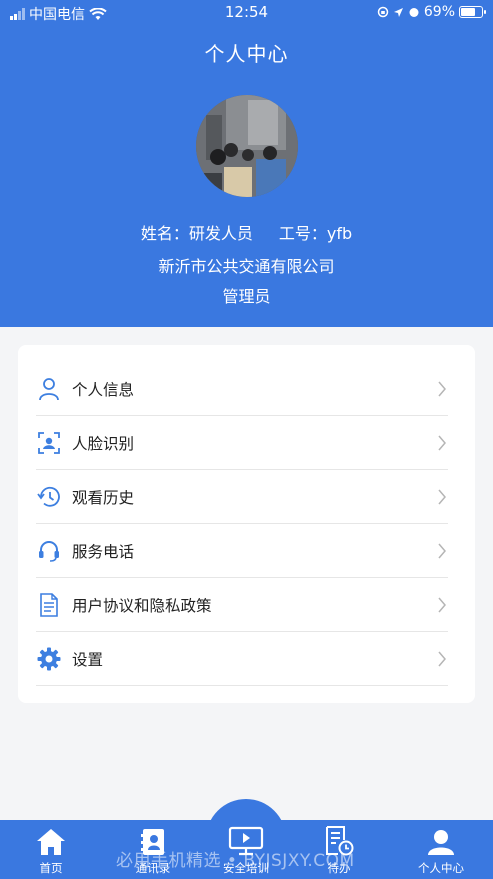 The width and height of the screenshot is (493, 879). Describe the element at coordinates (383, 12) in the screenshot. I see `lock-rotation-icon` at that location.